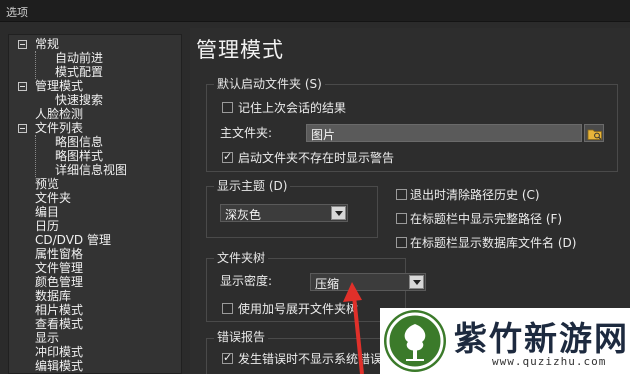  What do you see at coordinates (401, 242) in the screenshot?
I see `db-name-title-checkbox` at bounding box center [401, 242].